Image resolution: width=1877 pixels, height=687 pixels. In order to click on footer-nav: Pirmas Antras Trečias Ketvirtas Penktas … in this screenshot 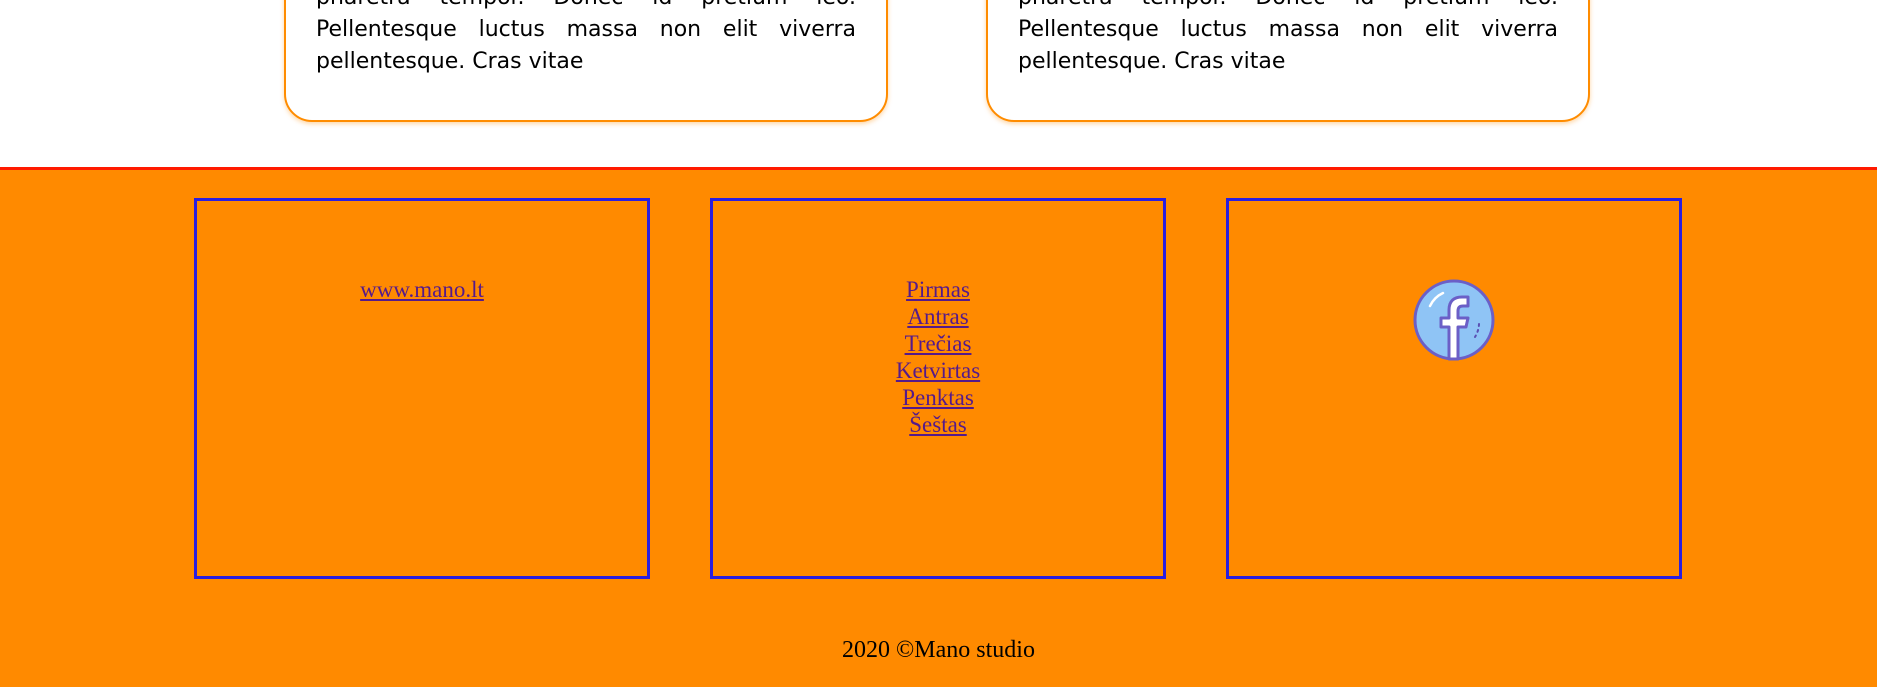, I will do `click(938, 357)`.